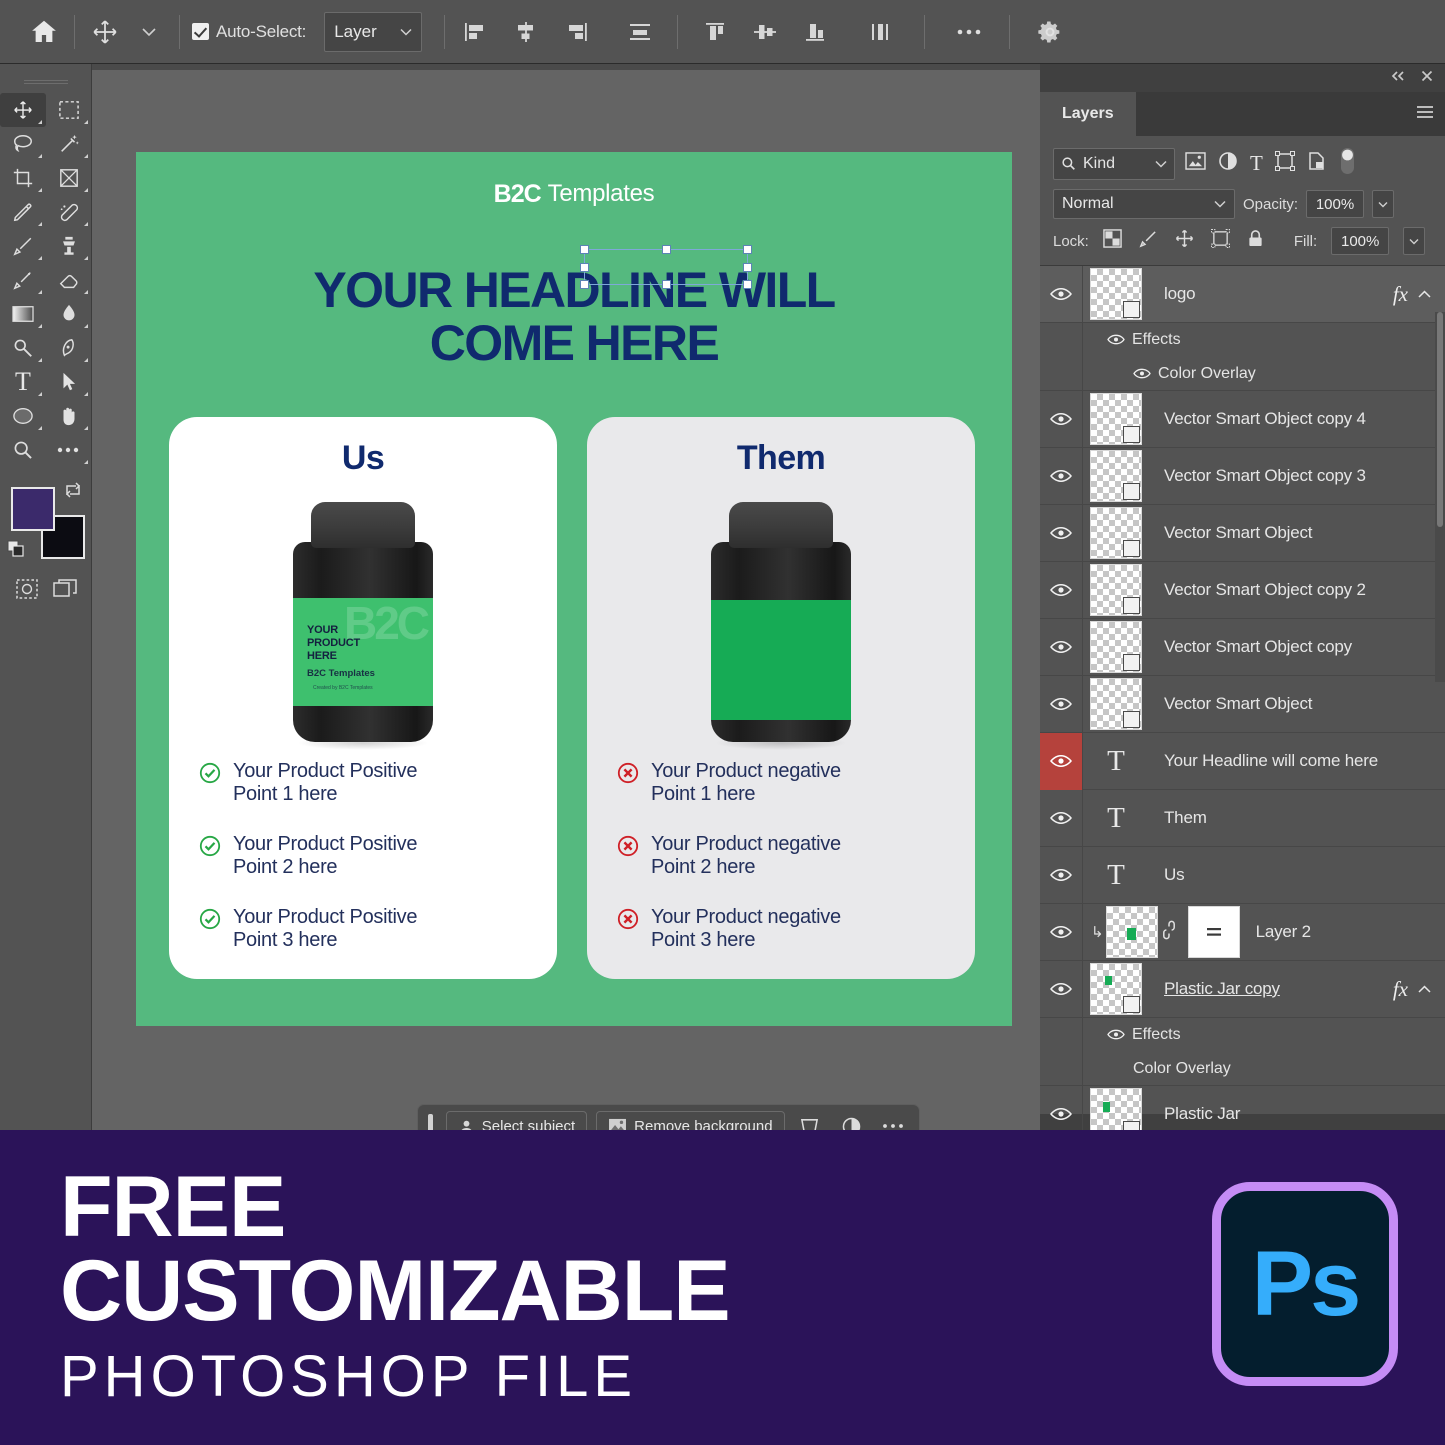 This screenshot has width=1445, height=1445. Describe the element at coordinates (27, 591) in the screenshot. I see `quick-mask-icon` at that location.